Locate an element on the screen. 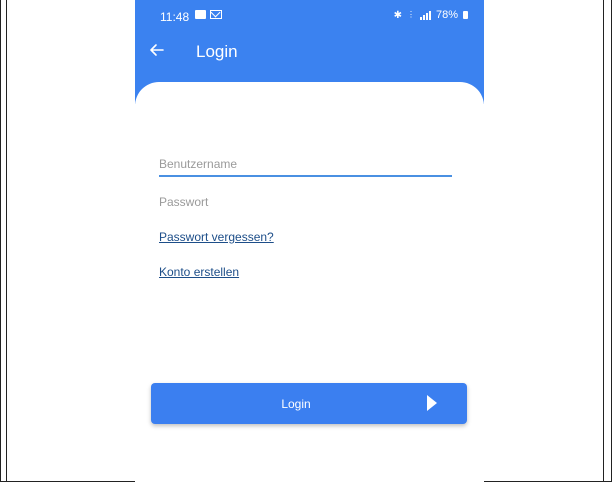 This screenshot has width=612, height=482. username-input is located at coordinates (305, 165).